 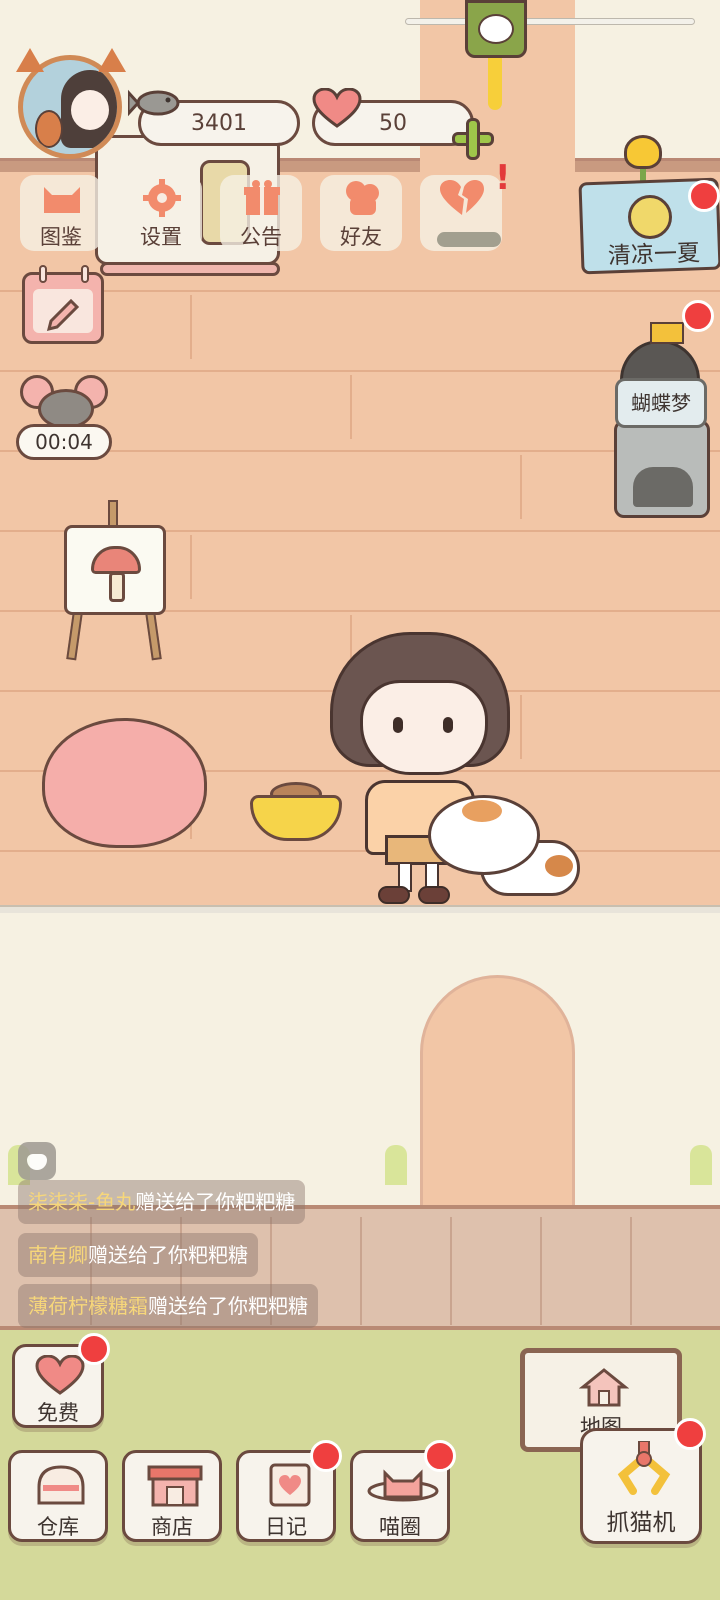 I want to click on calendar-page, so click(x=63, y=311).